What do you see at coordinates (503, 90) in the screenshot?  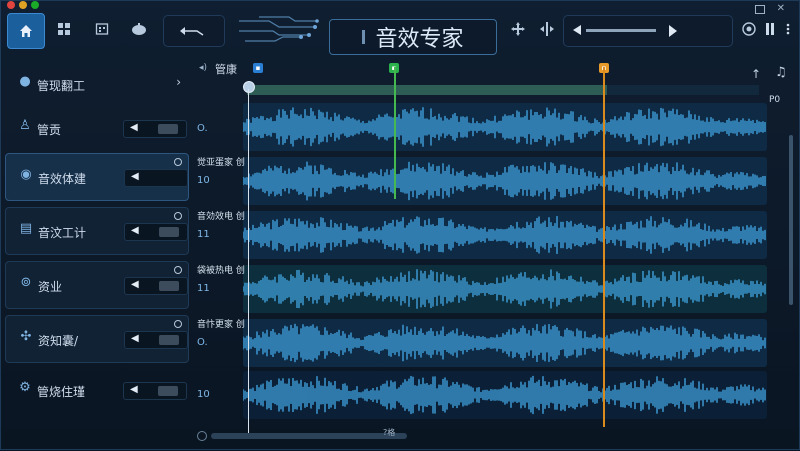 I see `timeline-ruler` at bounding box center [503, 90].